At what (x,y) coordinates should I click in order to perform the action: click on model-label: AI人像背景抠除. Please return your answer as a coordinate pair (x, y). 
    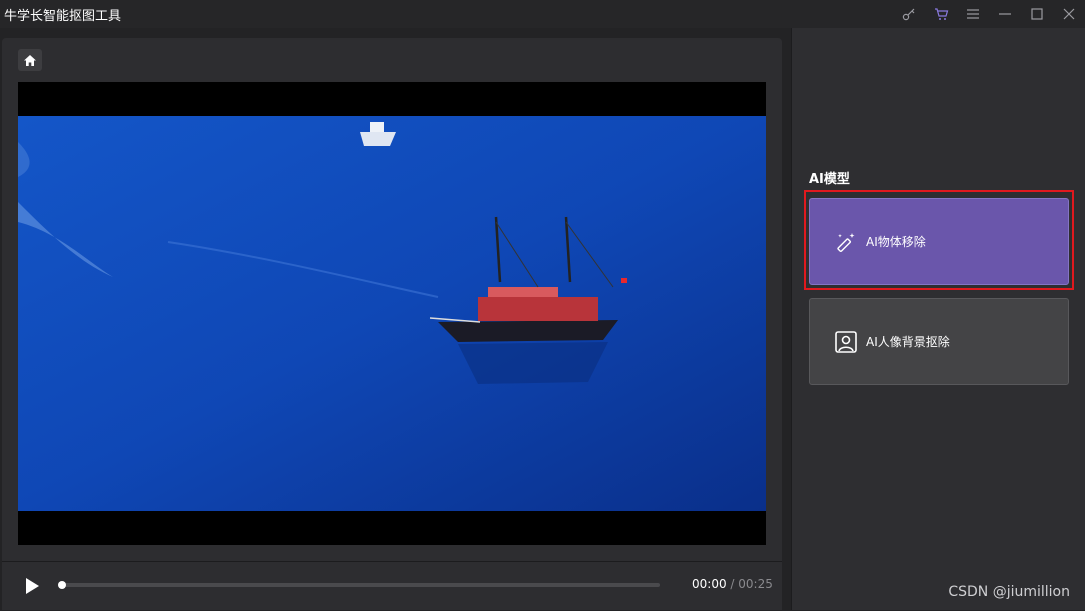
    Looking at the image, I should click on (908, 342).